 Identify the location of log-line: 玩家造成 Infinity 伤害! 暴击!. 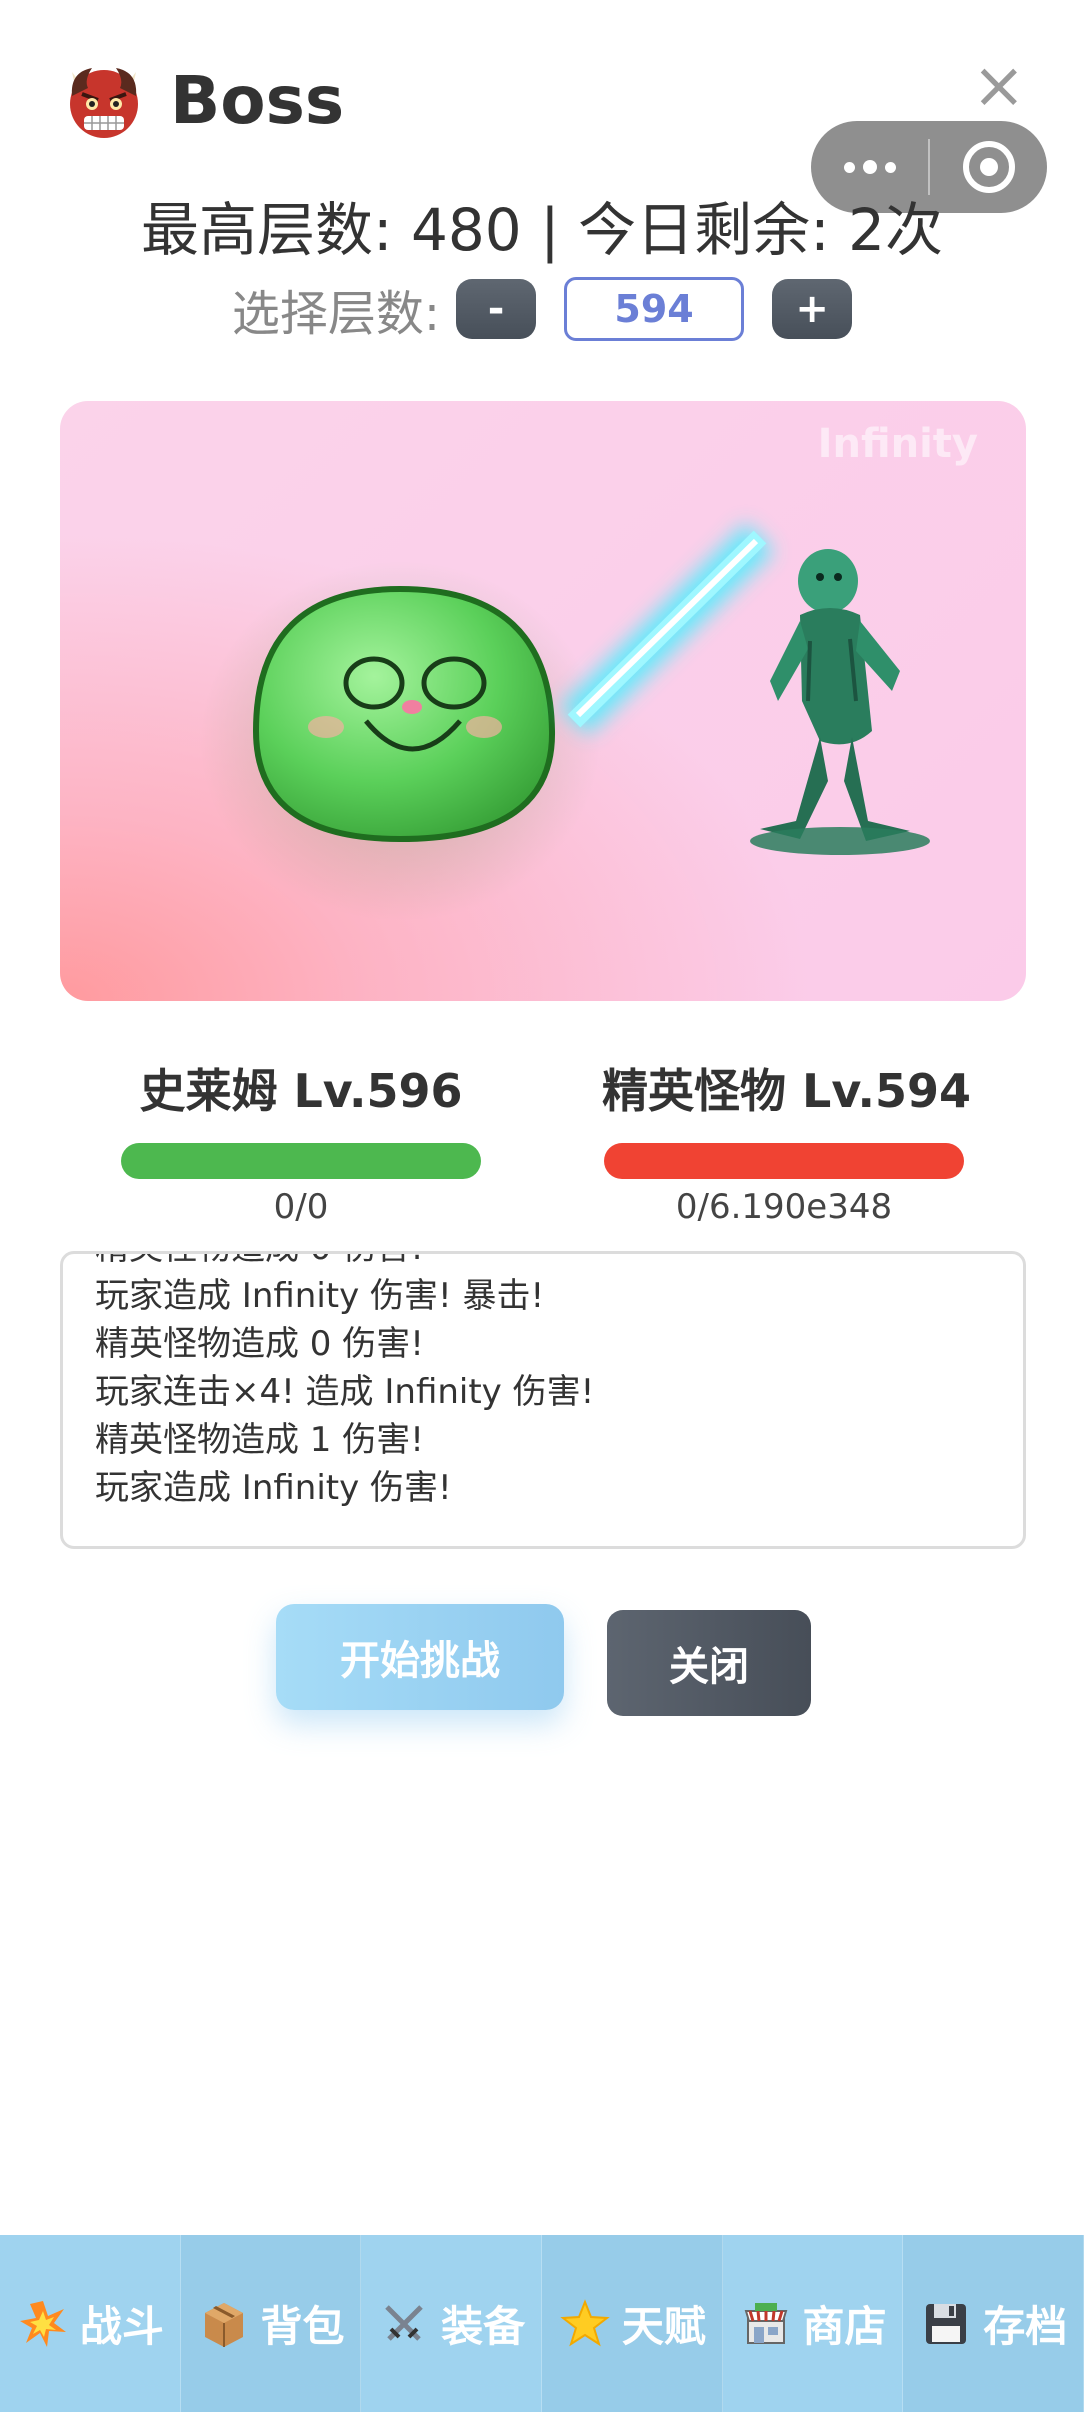
(320, 1296).